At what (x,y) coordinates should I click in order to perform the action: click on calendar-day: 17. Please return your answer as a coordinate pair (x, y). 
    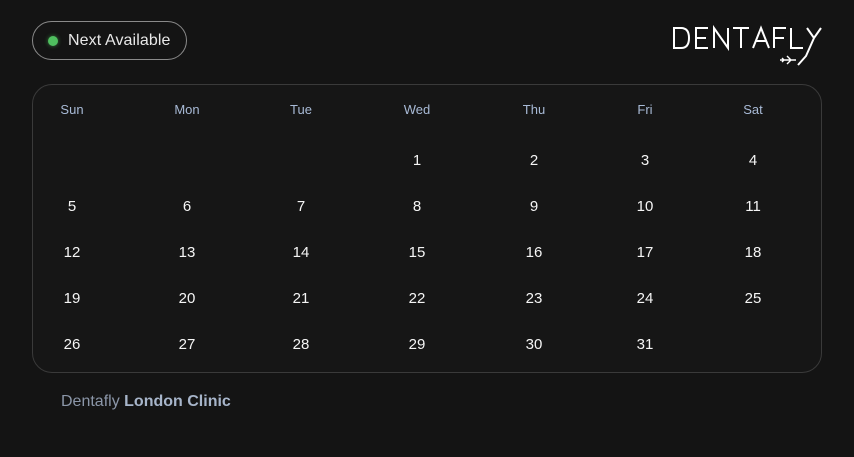
    Looking at the image, I should click on (645, 252).